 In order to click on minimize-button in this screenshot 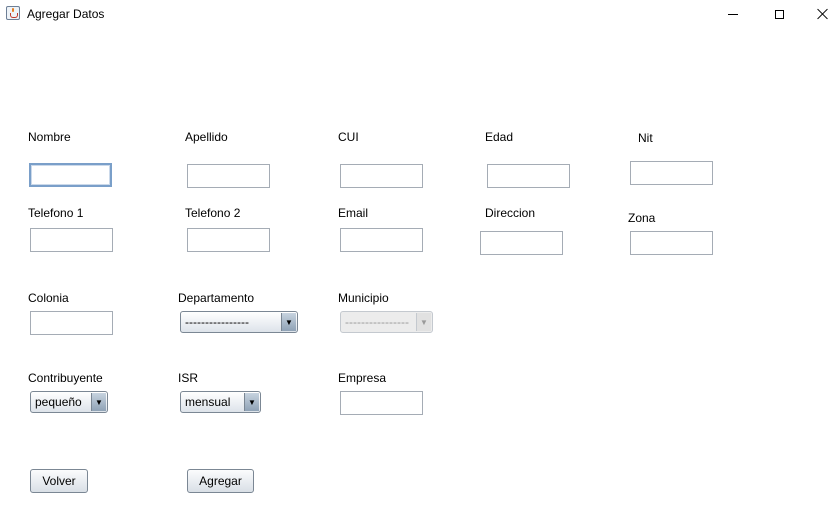, I will do `click(733, 14)`.